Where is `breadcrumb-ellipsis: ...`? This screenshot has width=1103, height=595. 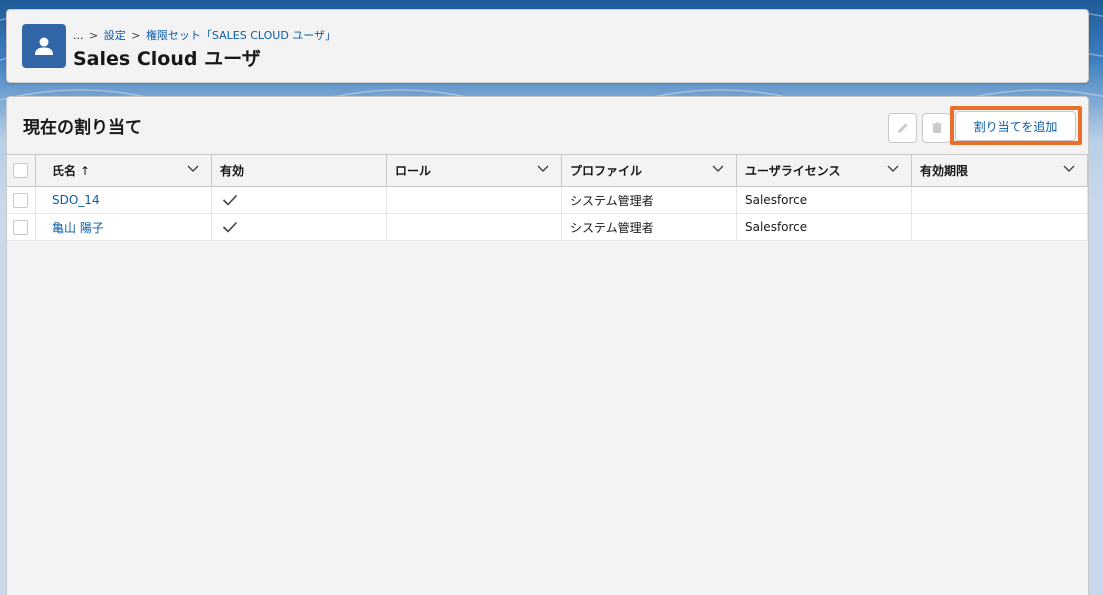
breadcrumb-ellipsis: ... is located at coordinates (78, 35).